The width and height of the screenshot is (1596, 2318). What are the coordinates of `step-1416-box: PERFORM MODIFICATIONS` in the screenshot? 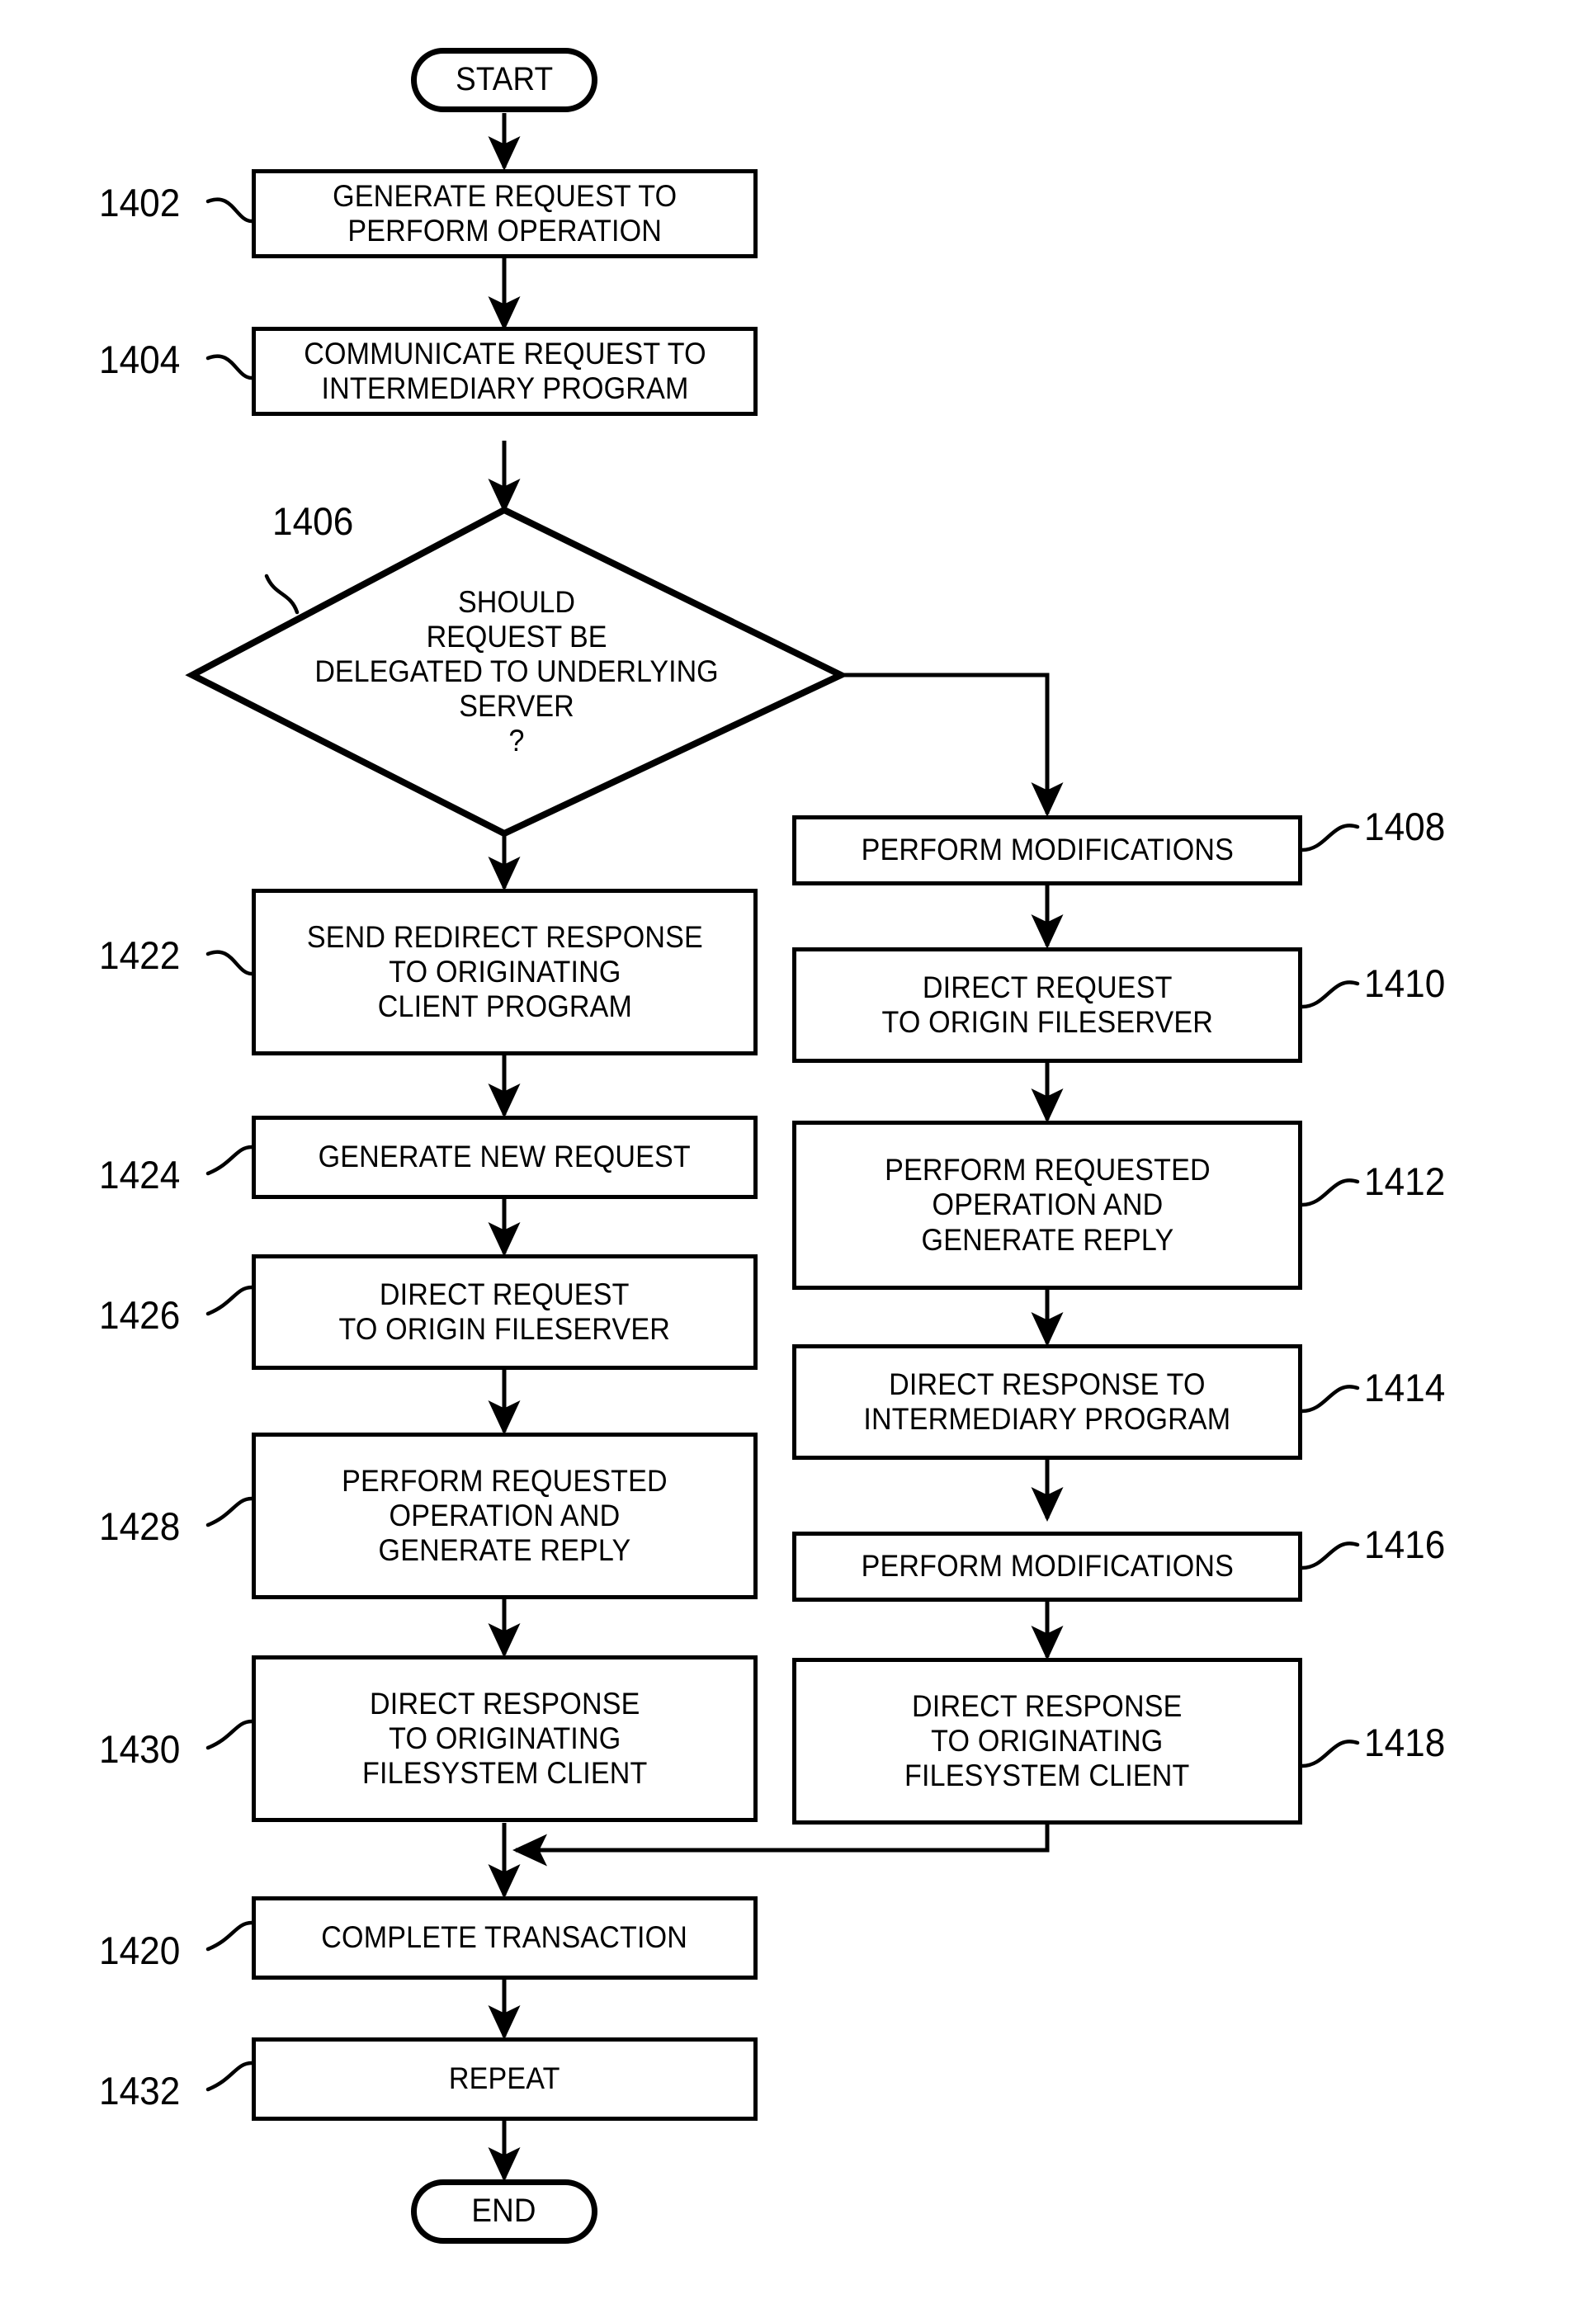 It's located at (1047, 1567).